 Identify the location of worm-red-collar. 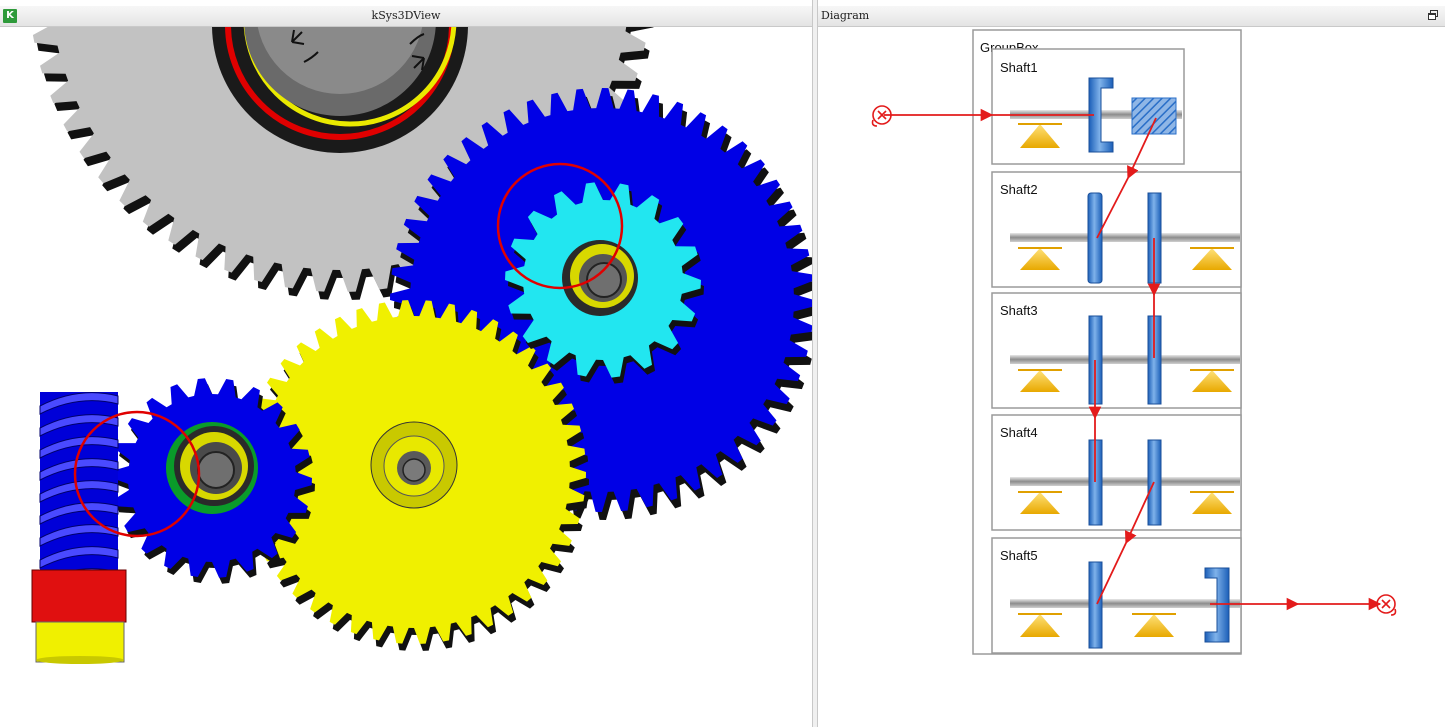
(79, 596).